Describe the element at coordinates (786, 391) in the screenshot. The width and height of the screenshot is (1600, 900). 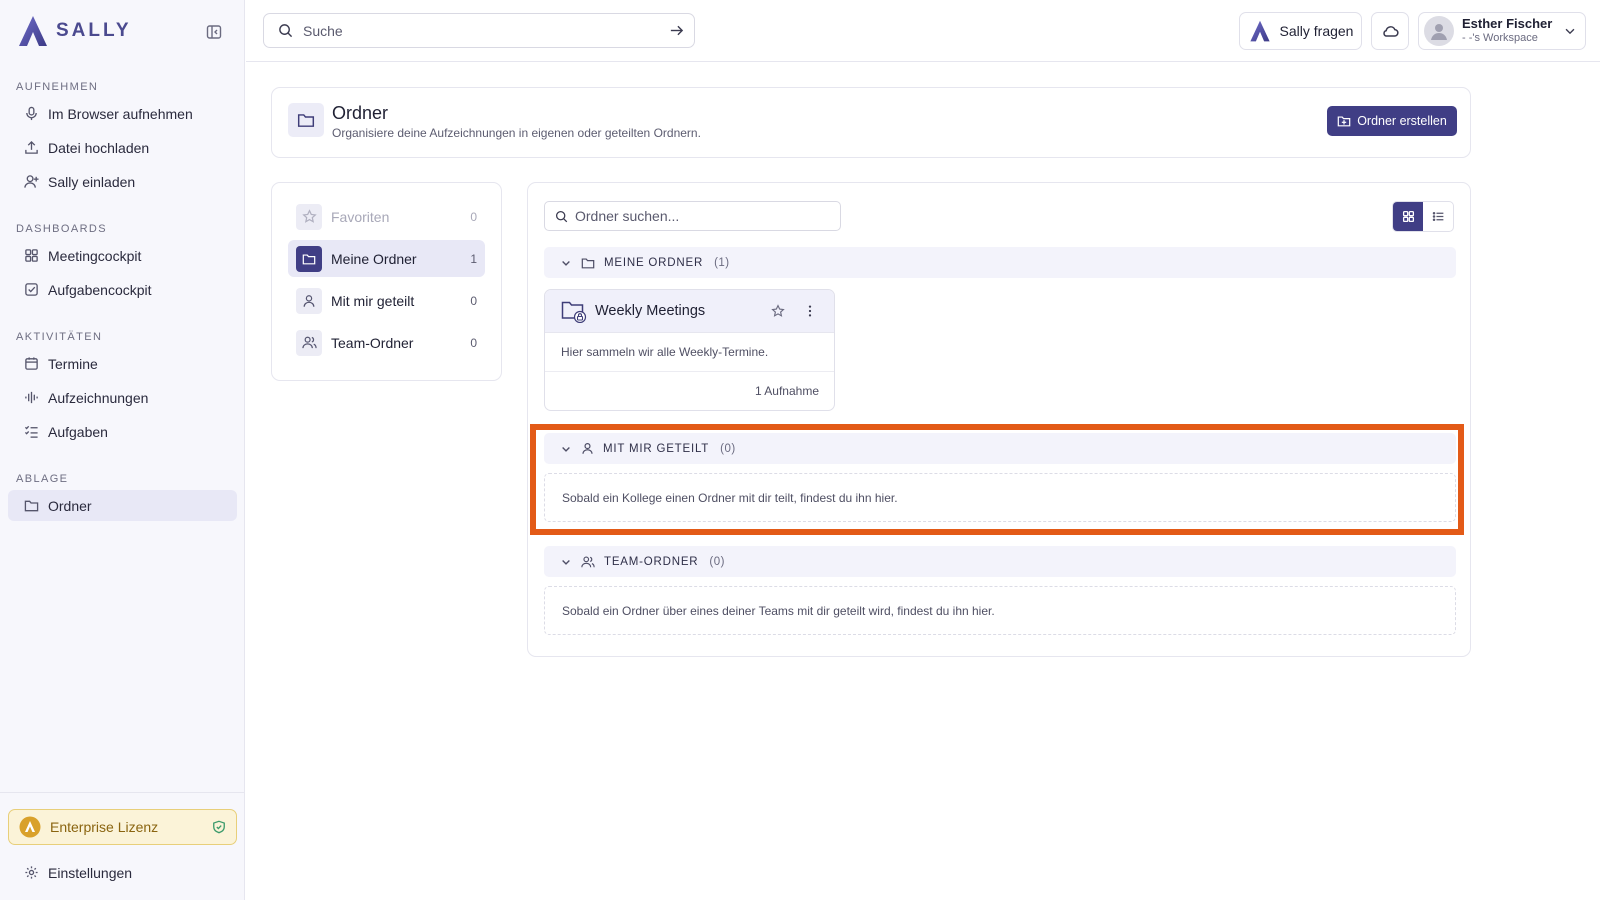
I see `folder-recording-count: 1 Aufnahme` at that location.